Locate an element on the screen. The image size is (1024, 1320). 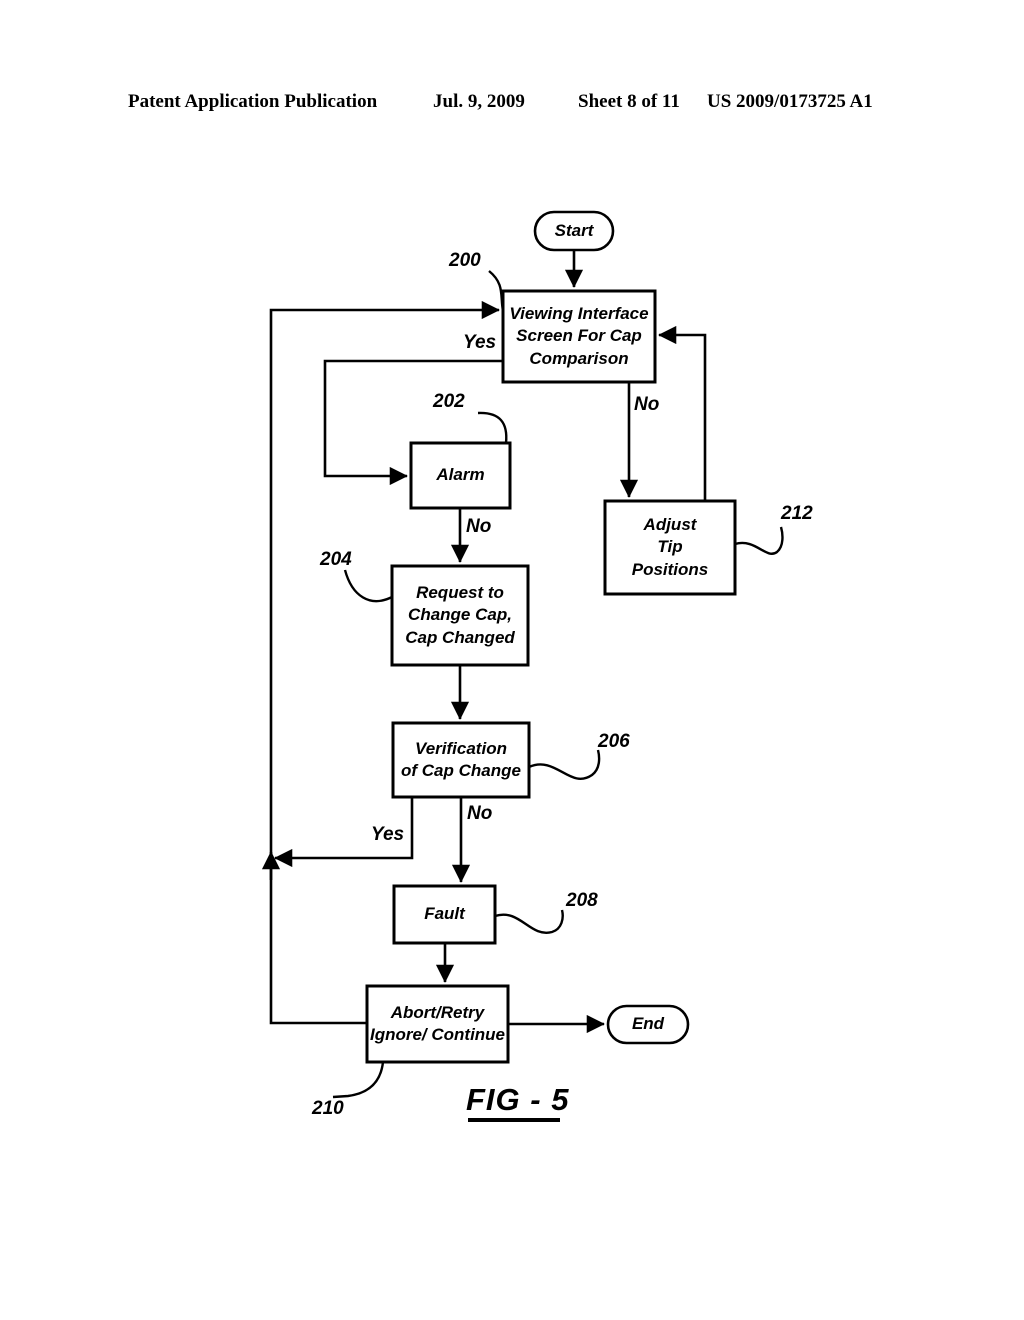
node-fault-shape is located at coordinates (444, 914).